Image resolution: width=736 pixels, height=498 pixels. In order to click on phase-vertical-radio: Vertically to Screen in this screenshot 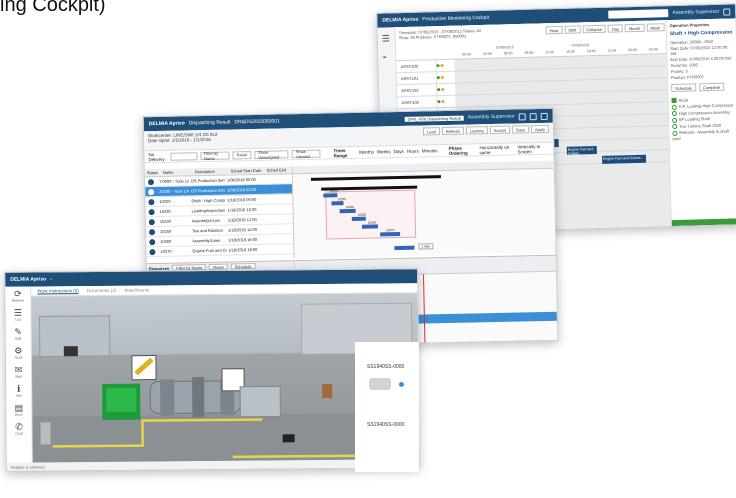, I will do `click(533, 148)`.